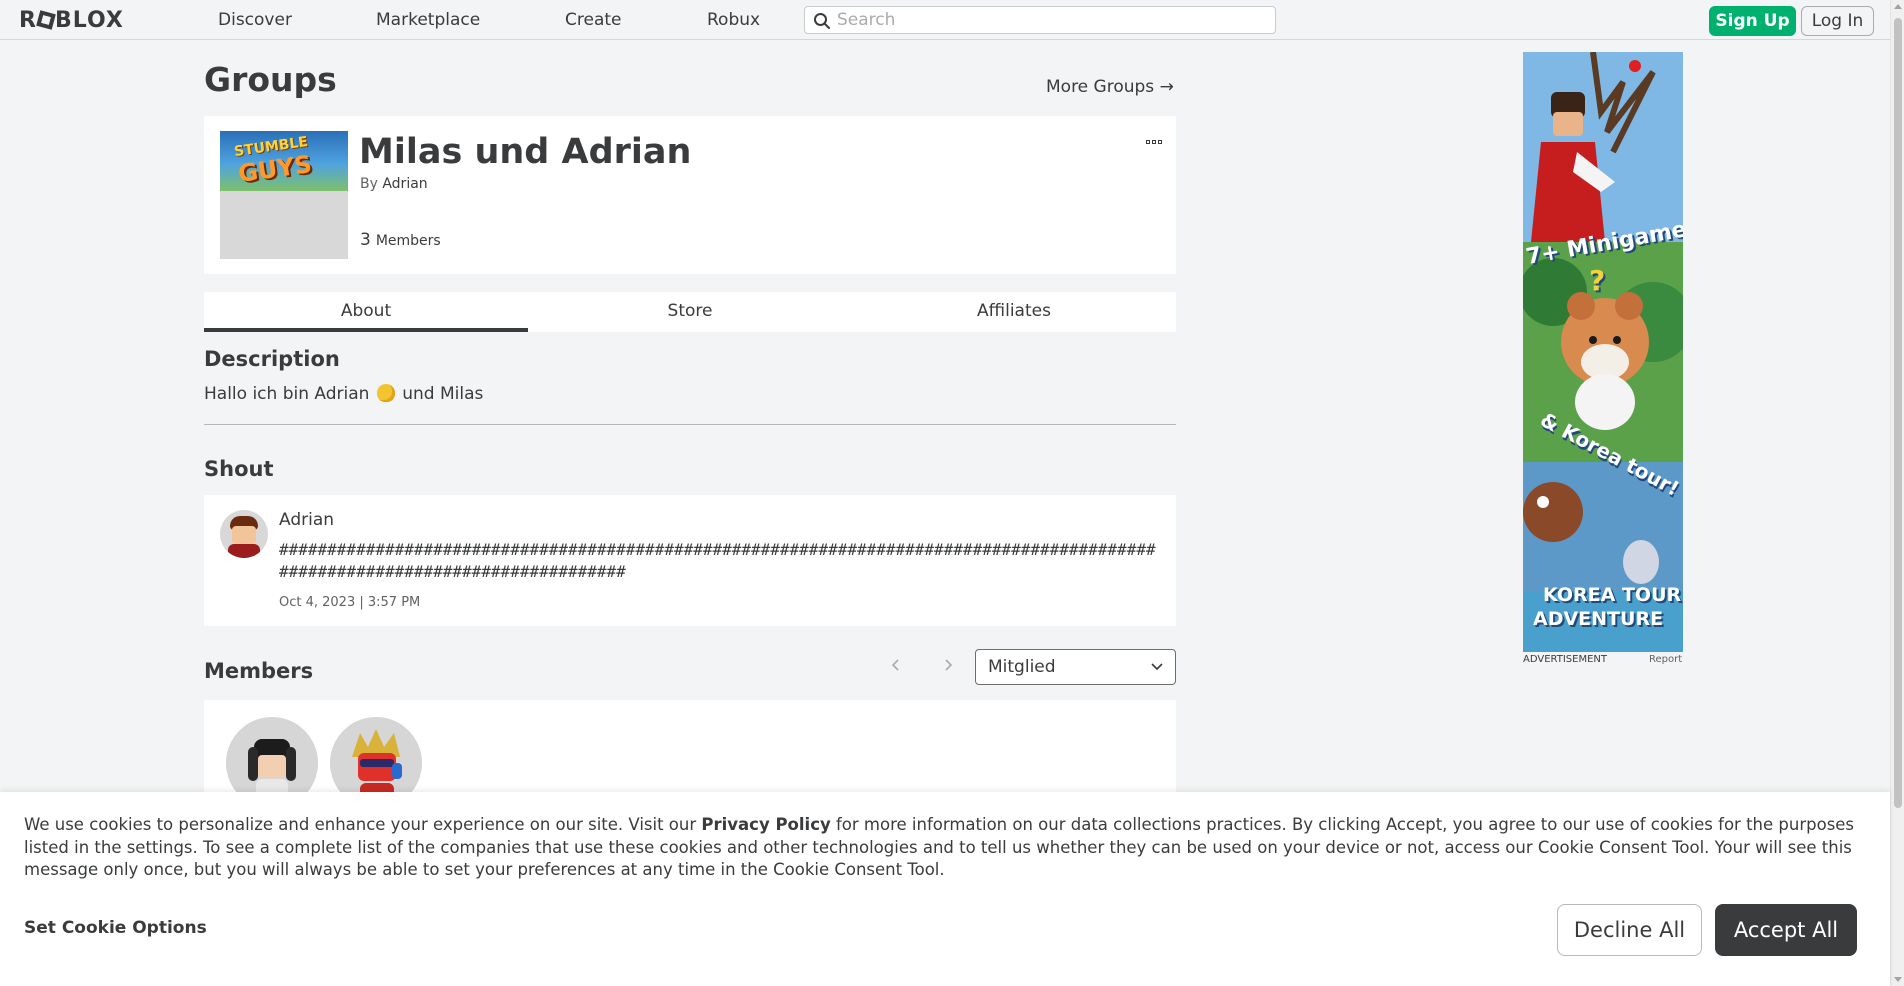 This screenshot has height=986, width=1904. Describe the element at coordinates (733, 20) in the screenshot. I see `nav-robux: Robux` at that location.